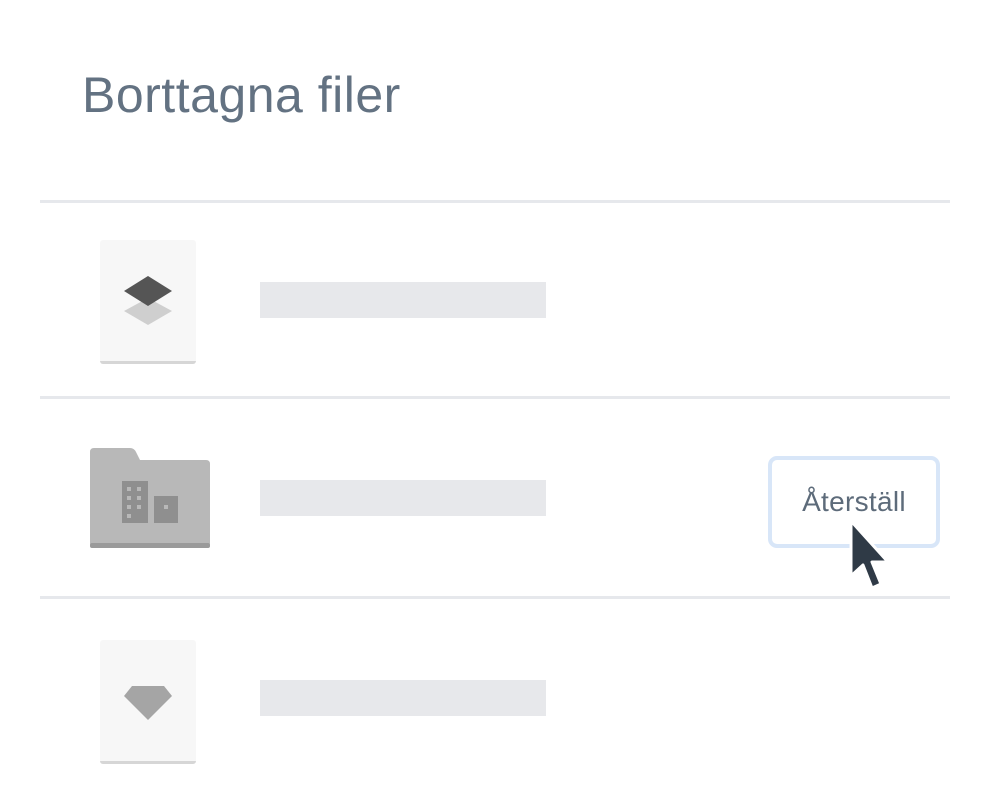  What do you see at coordinates (241, 95) in the screenshot?
I see `page-title: Borttagna filer` at bounding box center [241, 95].